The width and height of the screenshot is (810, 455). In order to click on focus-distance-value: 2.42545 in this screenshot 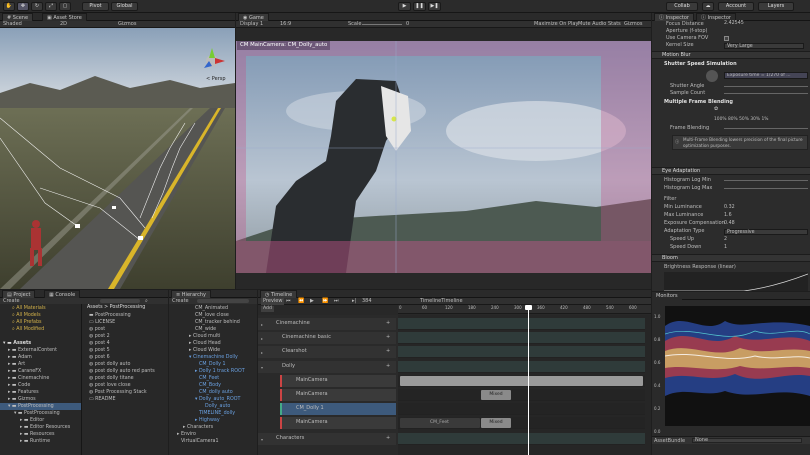, I will do `click(734, 24)`.